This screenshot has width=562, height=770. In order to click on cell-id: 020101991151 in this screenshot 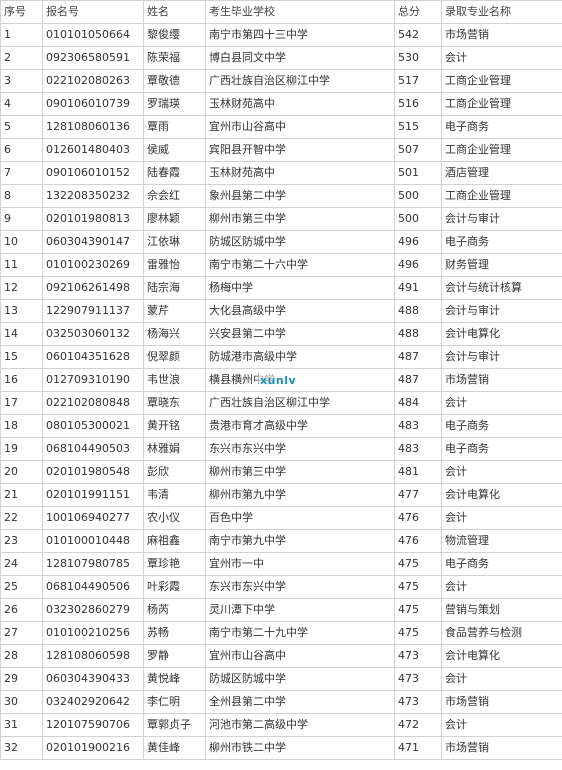, I will do `click(93, 495)`.